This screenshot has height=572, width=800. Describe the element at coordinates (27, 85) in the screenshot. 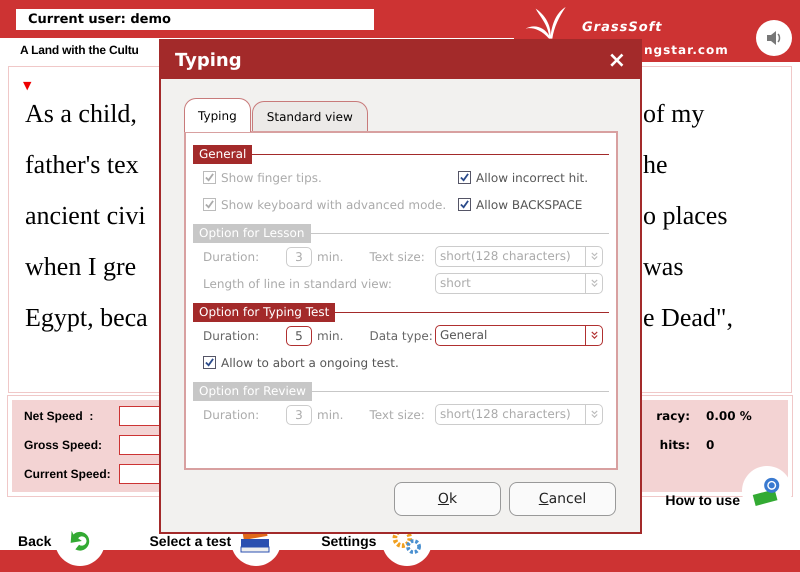

I see `cursor-marker: ▼` at that location.